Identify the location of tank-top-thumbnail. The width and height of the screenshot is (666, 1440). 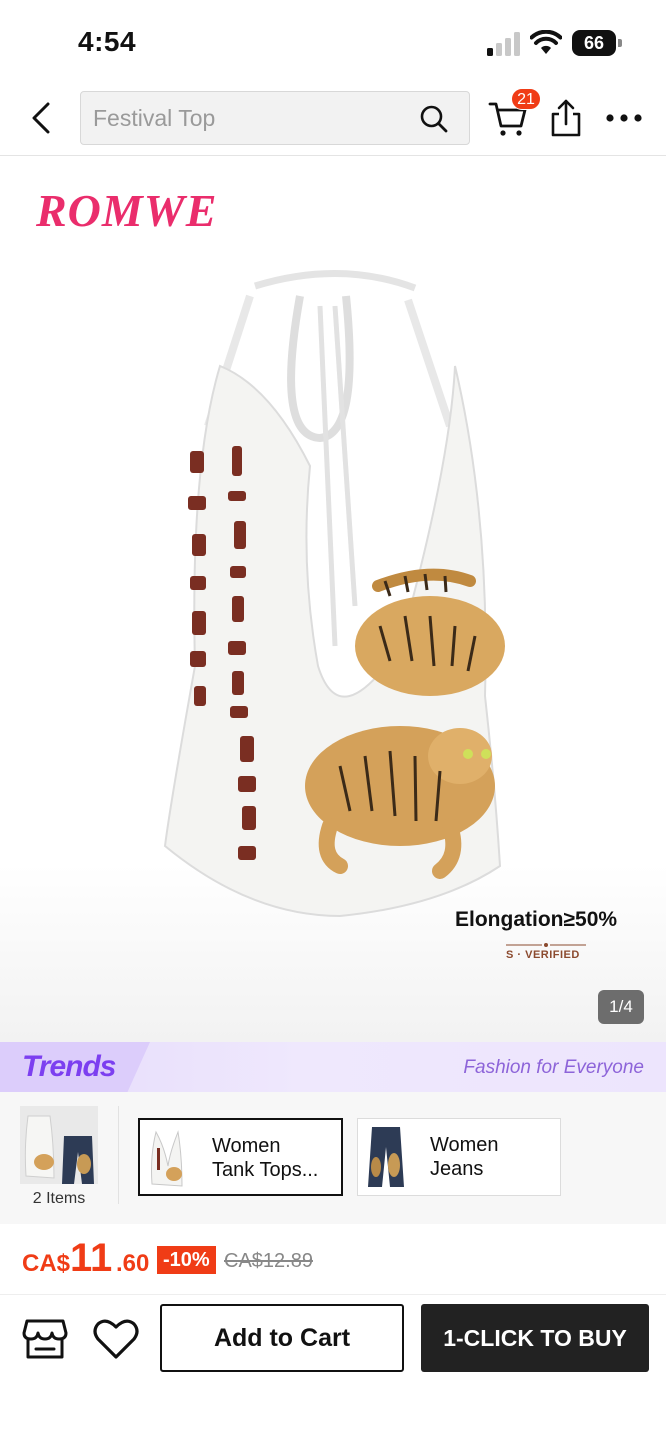
(167, 1158).